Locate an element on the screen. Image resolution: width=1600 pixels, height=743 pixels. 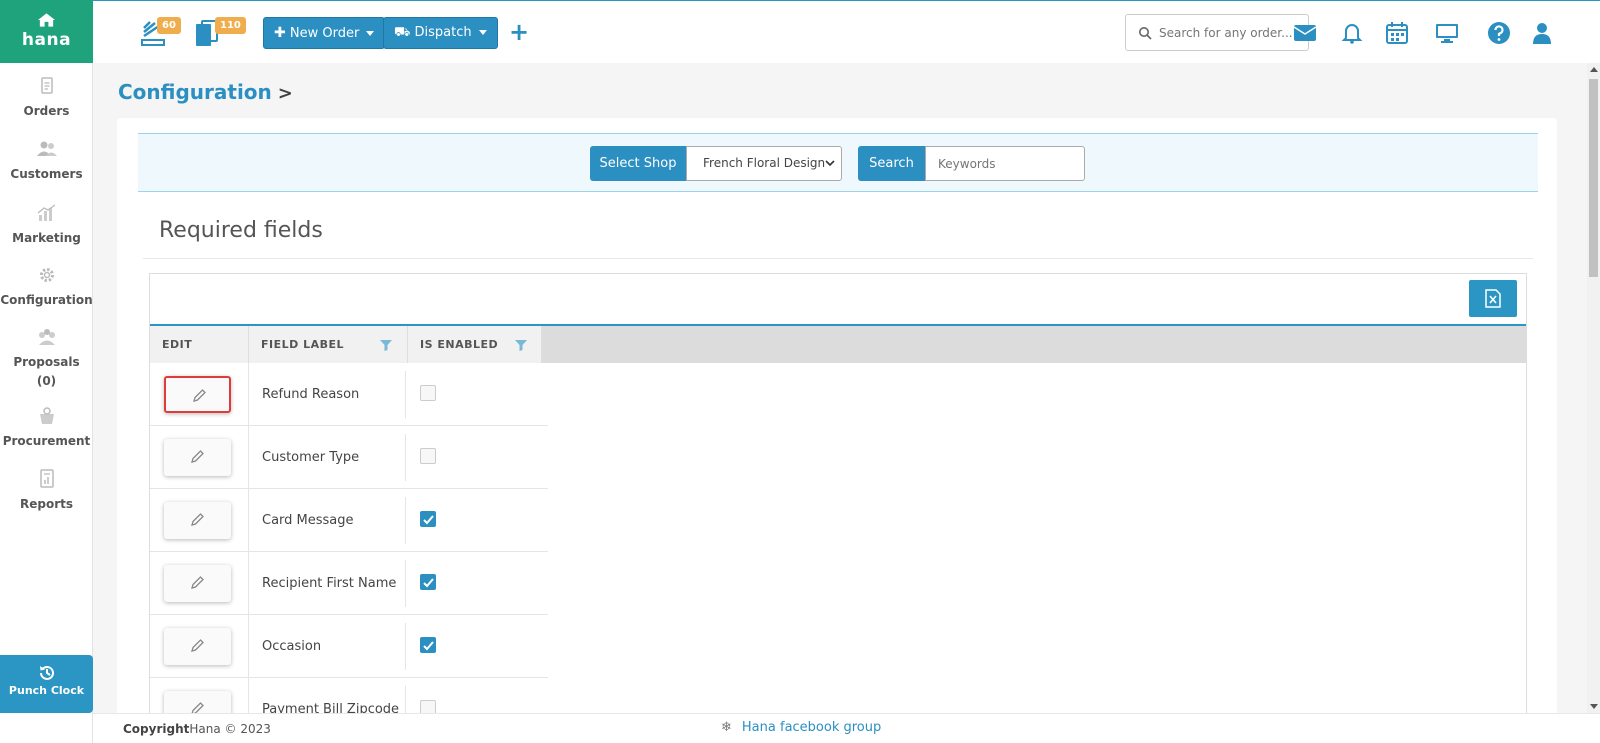
facebook-link: ❄ Hana facebook group is located at coordinates (801, 727).